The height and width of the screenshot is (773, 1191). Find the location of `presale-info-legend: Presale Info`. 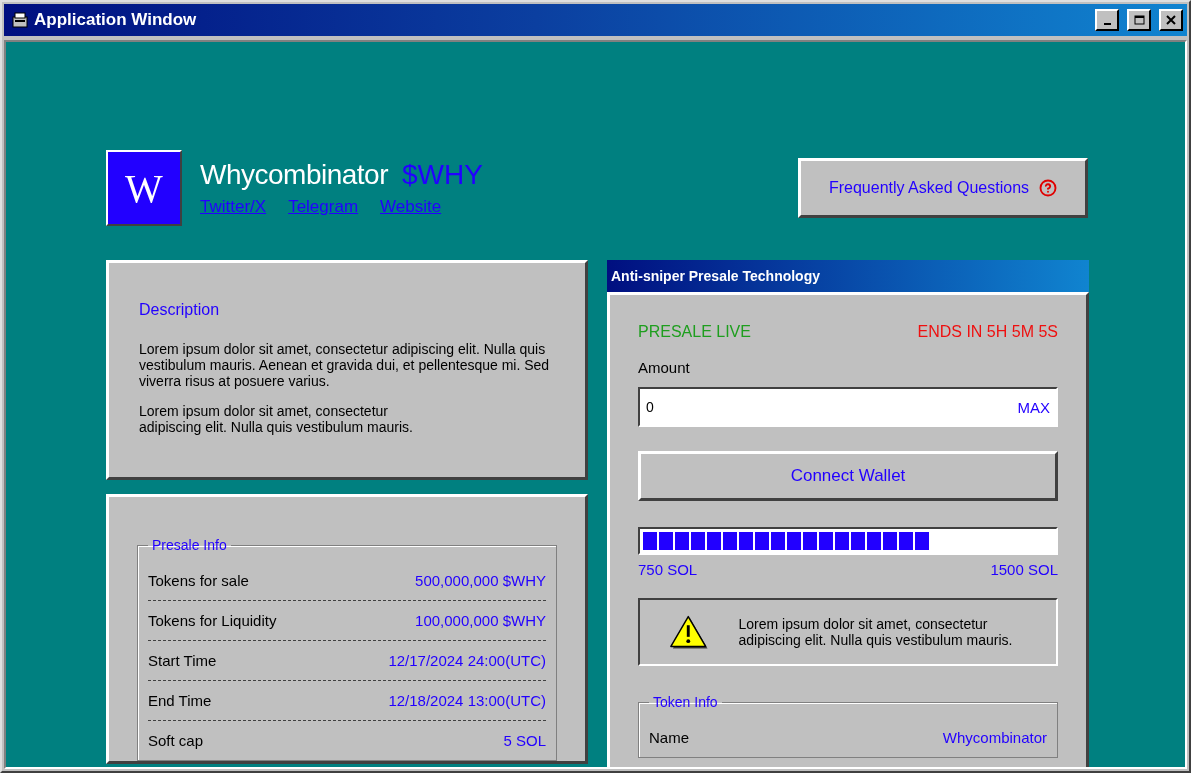

presale-info-legend: Presale Info is located at coordinates (189, 545).